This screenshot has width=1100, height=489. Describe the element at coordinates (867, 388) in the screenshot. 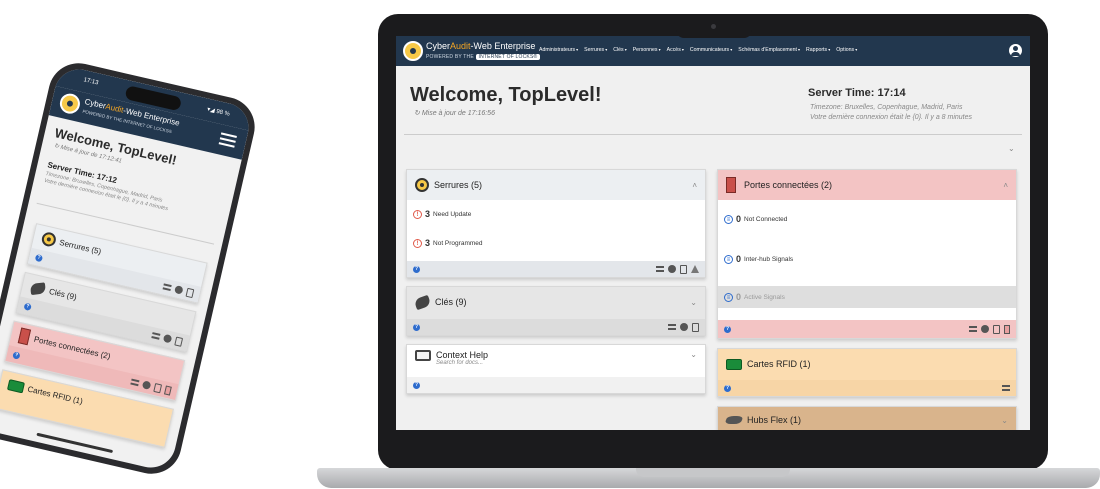

I see `rfid-footer: ?` at that location.